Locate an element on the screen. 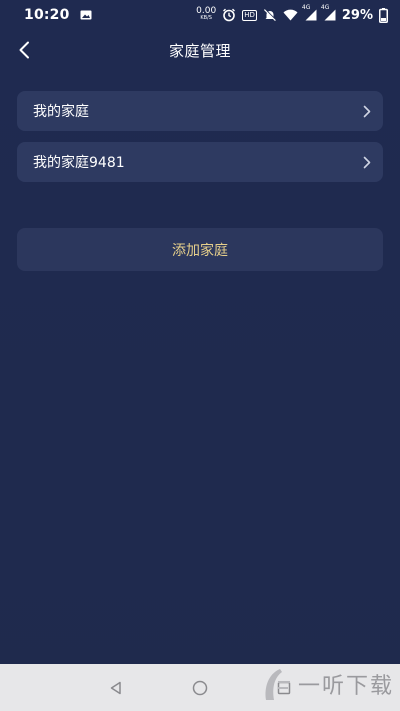 The height and width of the screenshot is (711, 400). back-triangle-icon is located at coordinates (115, 687).